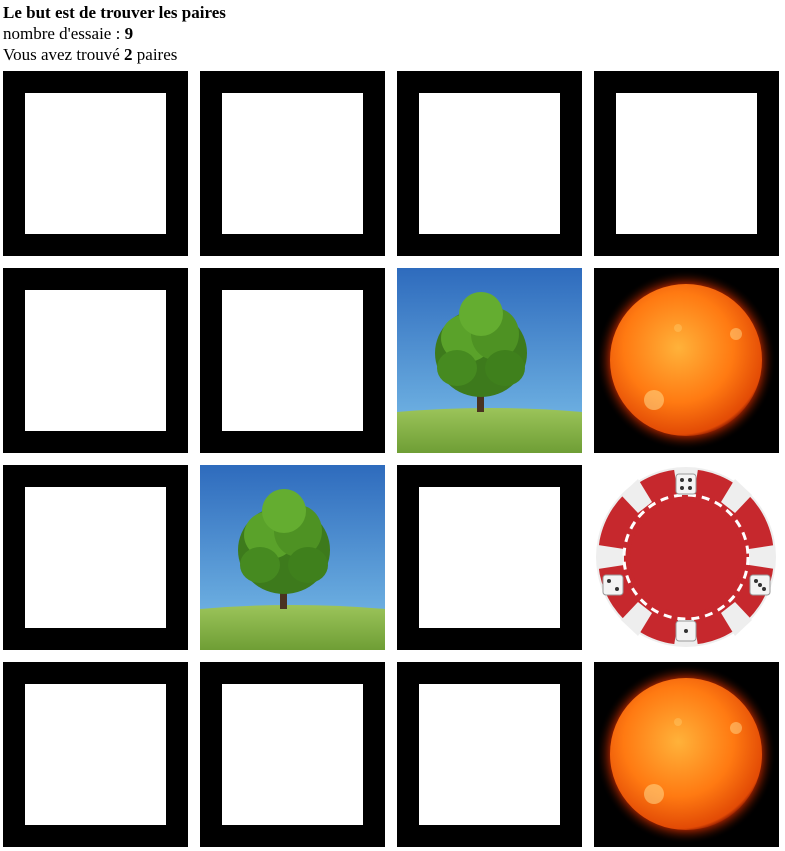 Image resolution: width=785 pixels, height=851 pixels. I want to click on game-title: Le but est de trouver les paires, so click(114, 12).